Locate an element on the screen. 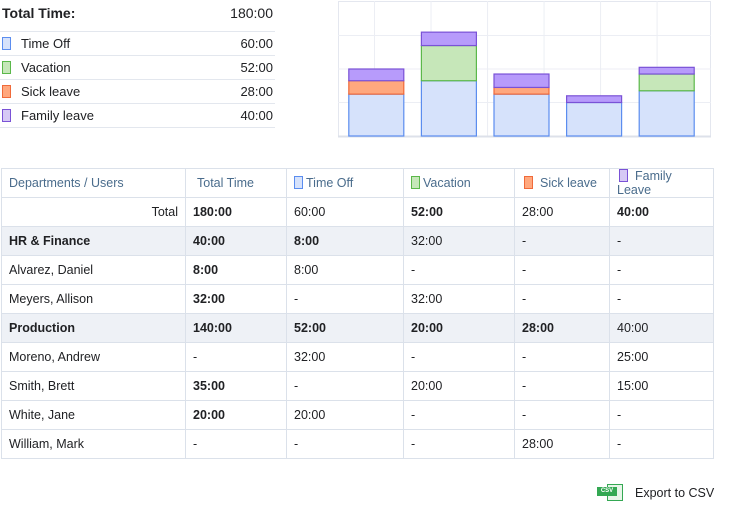 The image size is (731, 505). export-csv-button: CSV Export to CSV is located at coordinates (655, 492).